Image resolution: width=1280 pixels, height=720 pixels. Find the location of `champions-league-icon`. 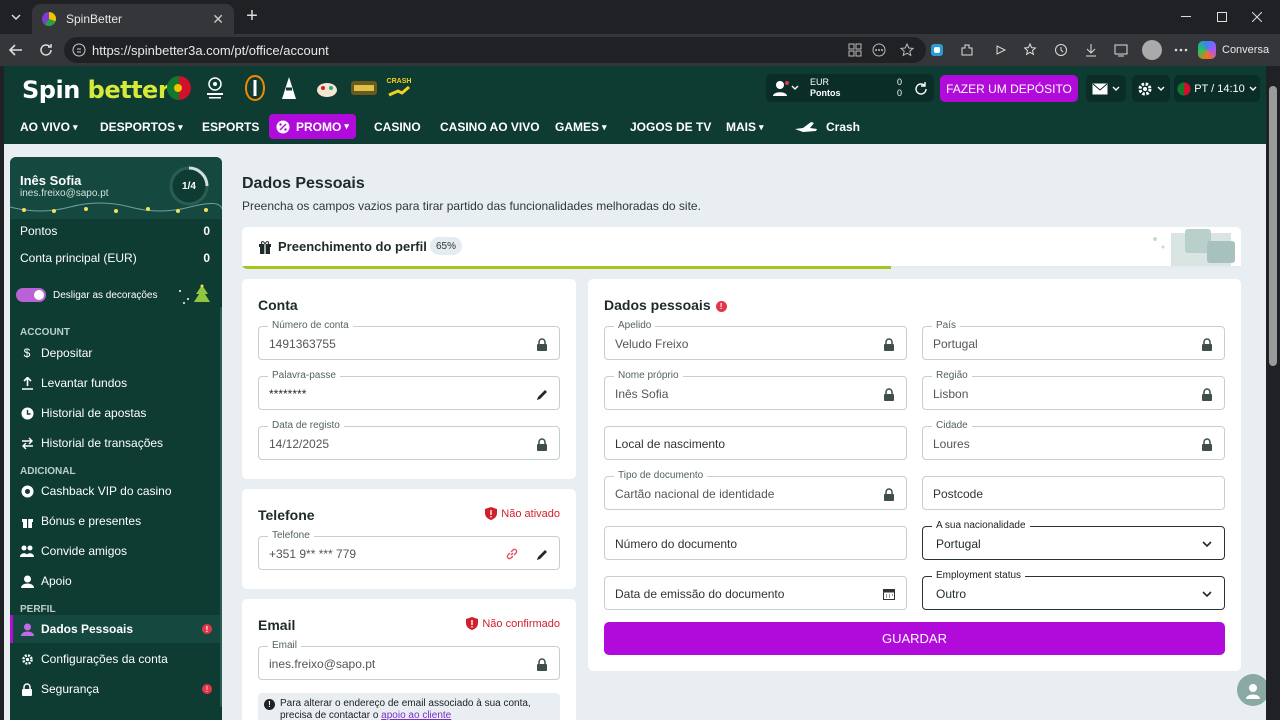

champions-league-icon is located at coordinates (215, 88).